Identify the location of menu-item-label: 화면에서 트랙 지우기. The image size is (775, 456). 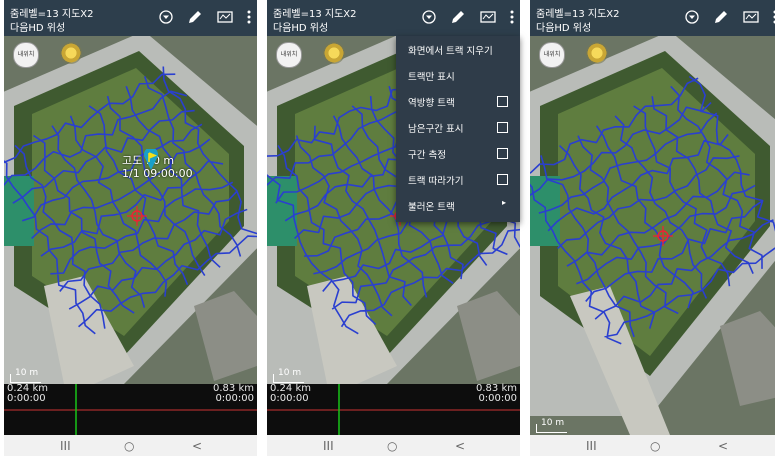
(450, 51).